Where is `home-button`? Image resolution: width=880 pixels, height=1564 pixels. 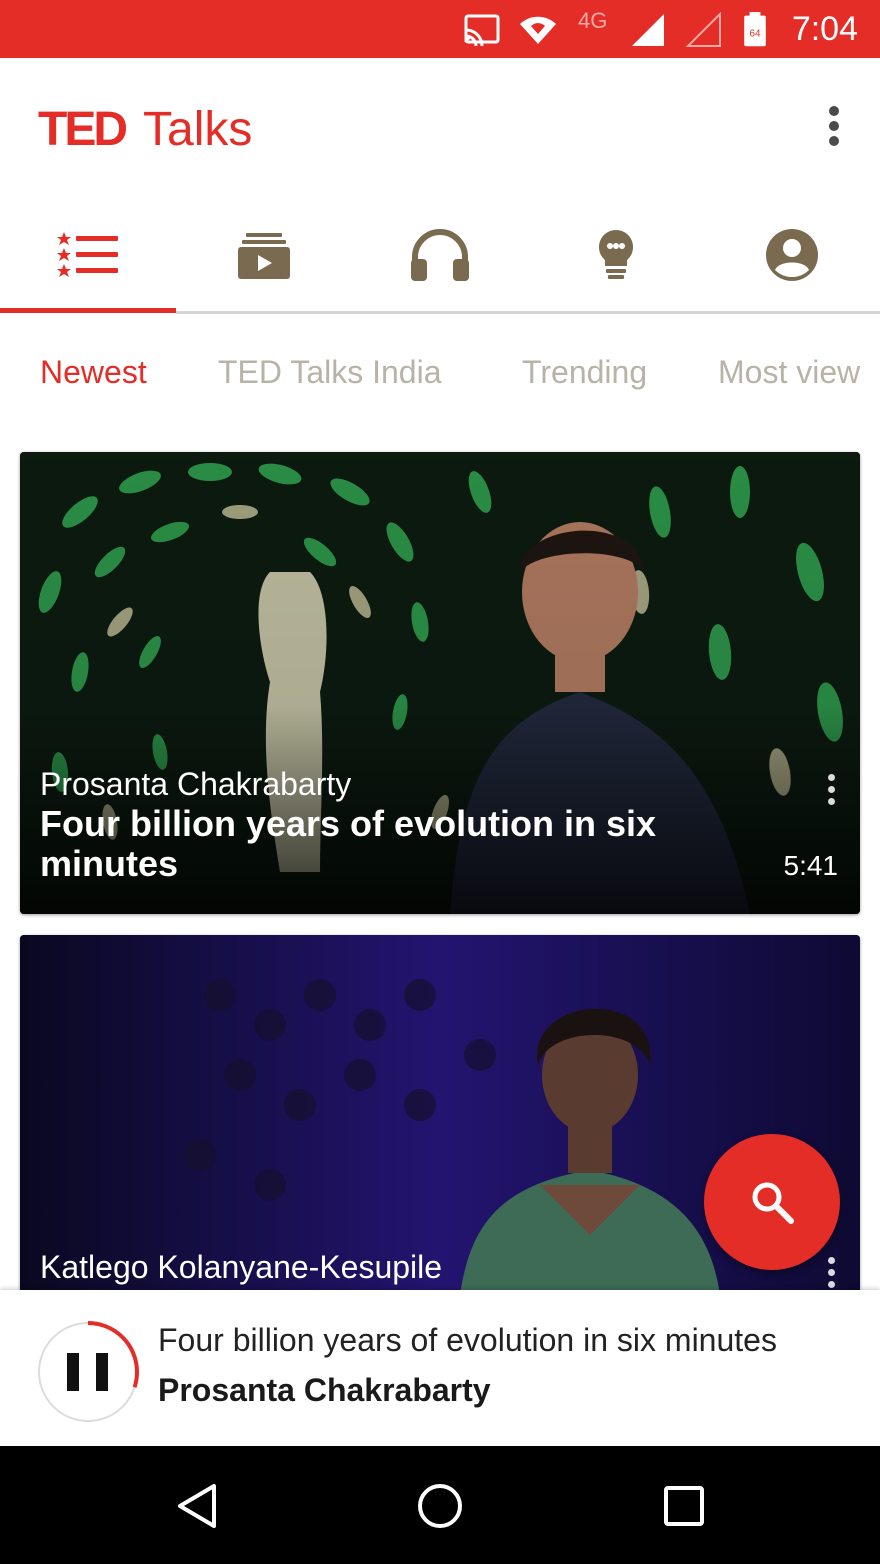 home-button is located at coordinates (440, 1506).